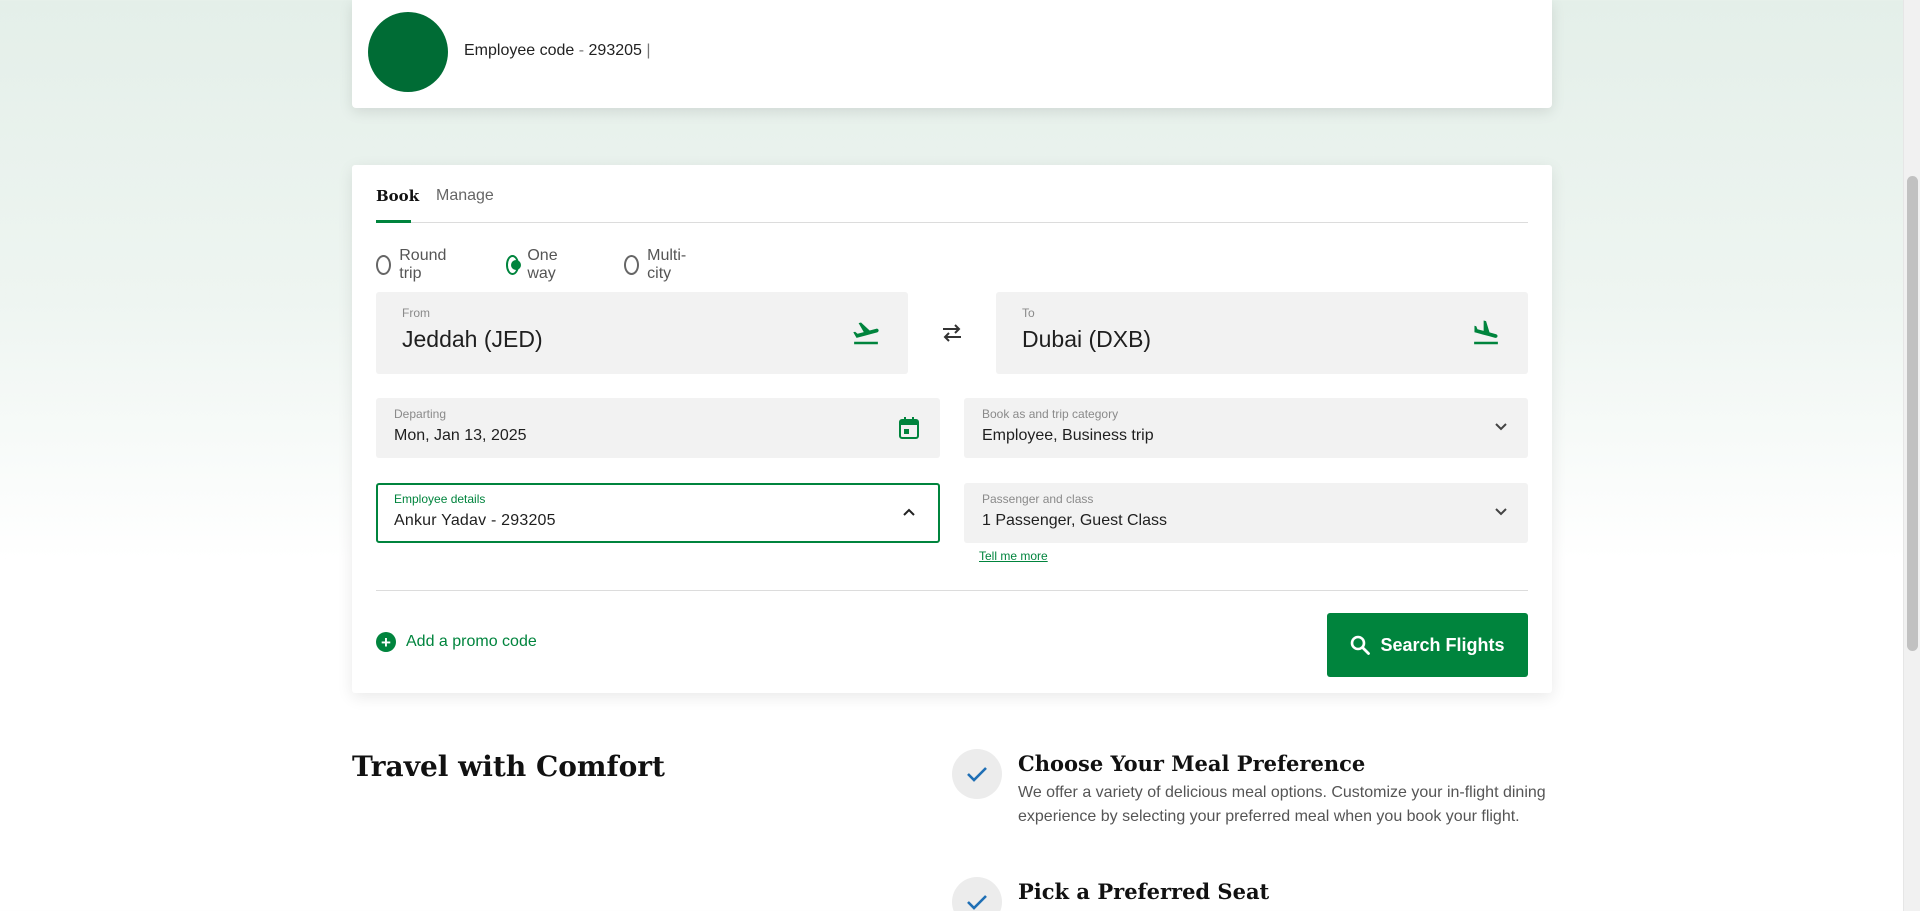  Describe the element at coordinates (658, 428) in the screenshot. I see `departing-field: Departing Mon, Jan 13, 2025` at that location.